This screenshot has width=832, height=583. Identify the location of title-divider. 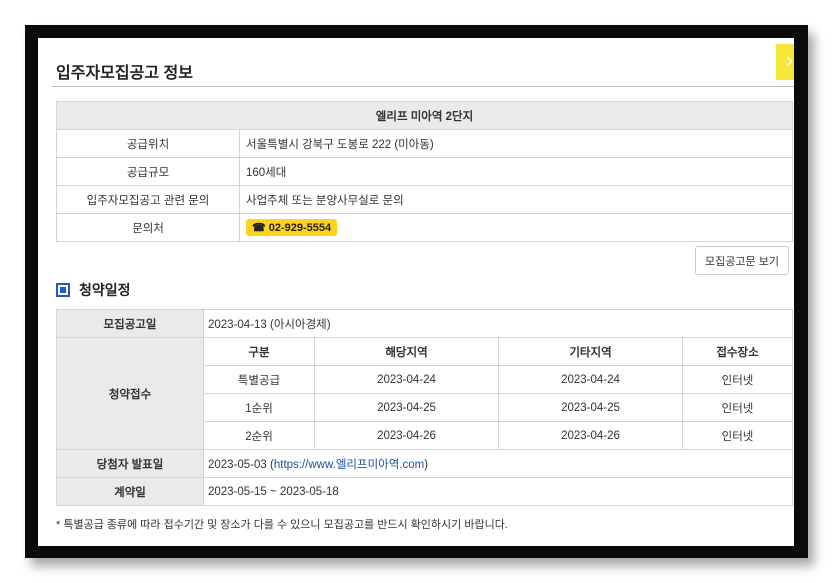
(423, 86).